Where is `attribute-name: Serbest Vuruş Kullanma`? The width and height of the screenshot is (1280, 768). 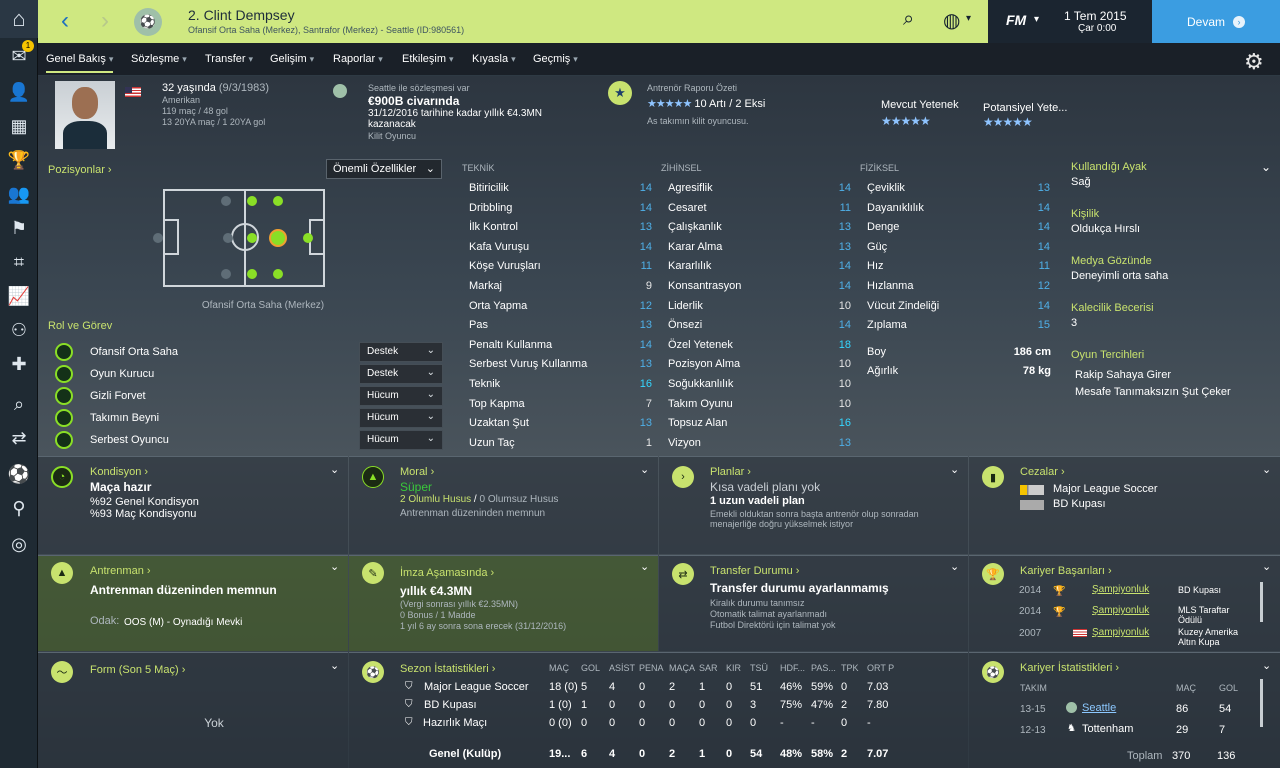
attribute-name: Serbest Vuruş Kullanma is located at coordinates (528, 364).